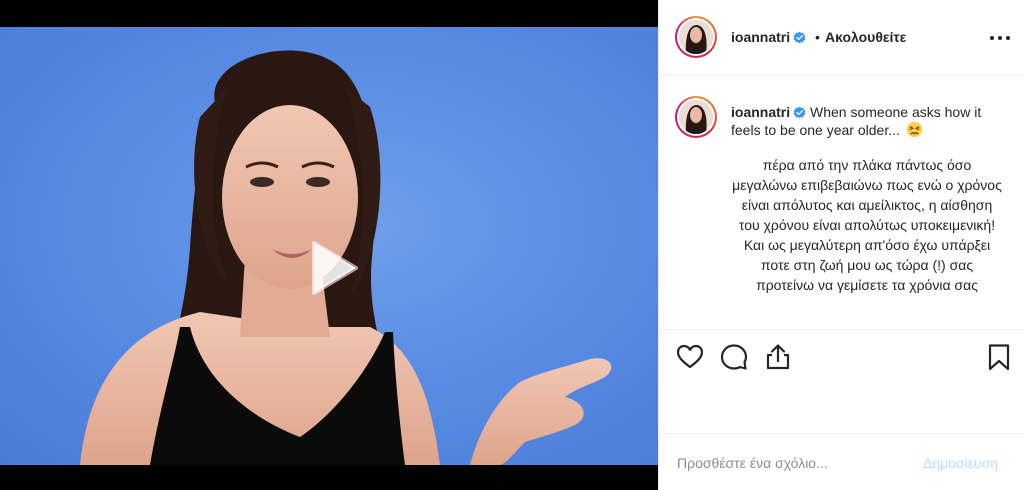 This screenshot has width=1024, height=490. Describe the element at coordinates (734, 357) in the screenshot. I see `comment-icon` at that location.